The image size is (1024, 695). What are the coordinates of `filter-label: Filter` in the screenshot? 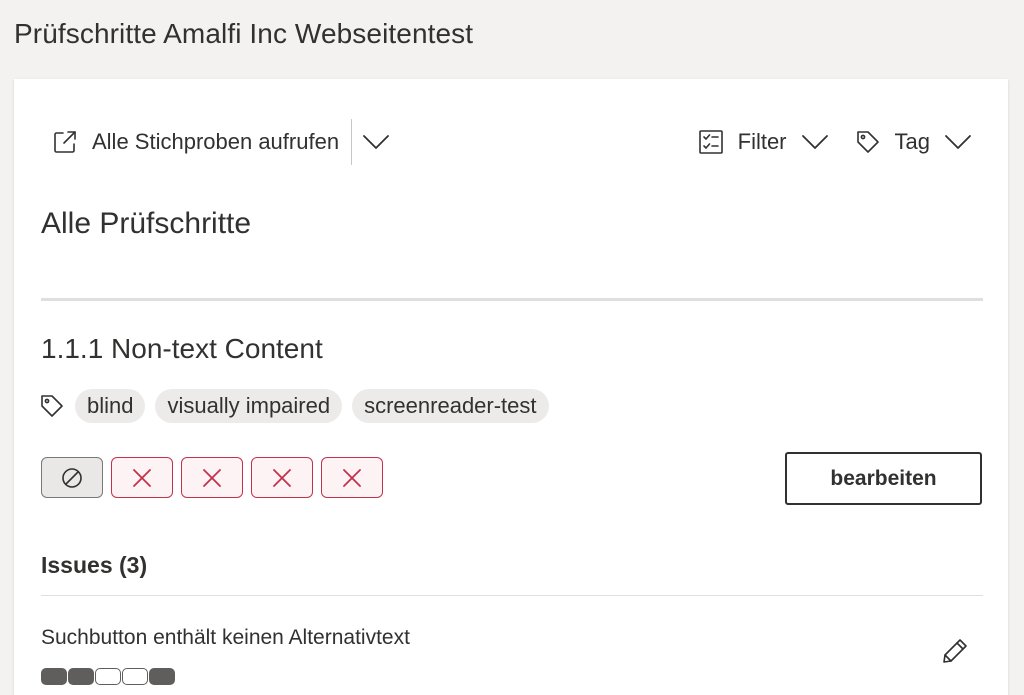 It's located at (762, 141).